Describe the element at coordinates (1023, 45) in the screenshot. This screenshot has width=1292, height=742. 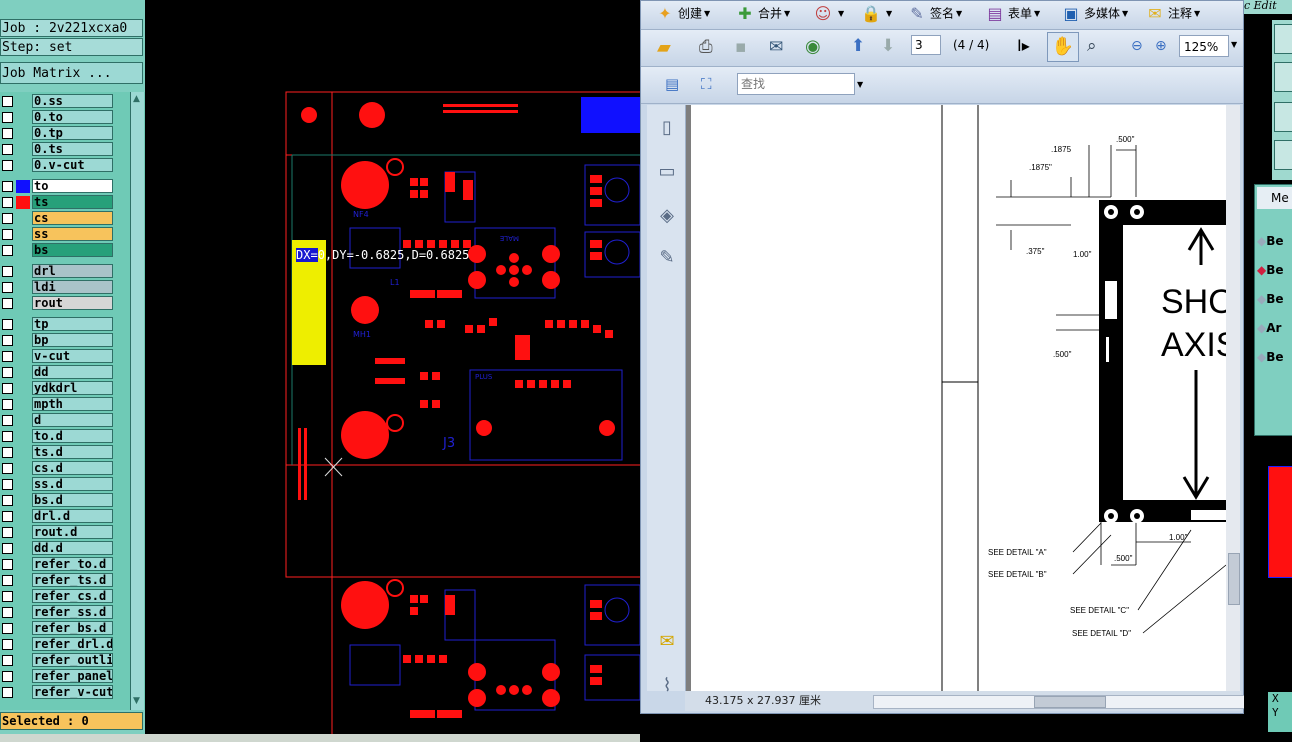
I see `select-text-cursor-icon: I▸` at that location.